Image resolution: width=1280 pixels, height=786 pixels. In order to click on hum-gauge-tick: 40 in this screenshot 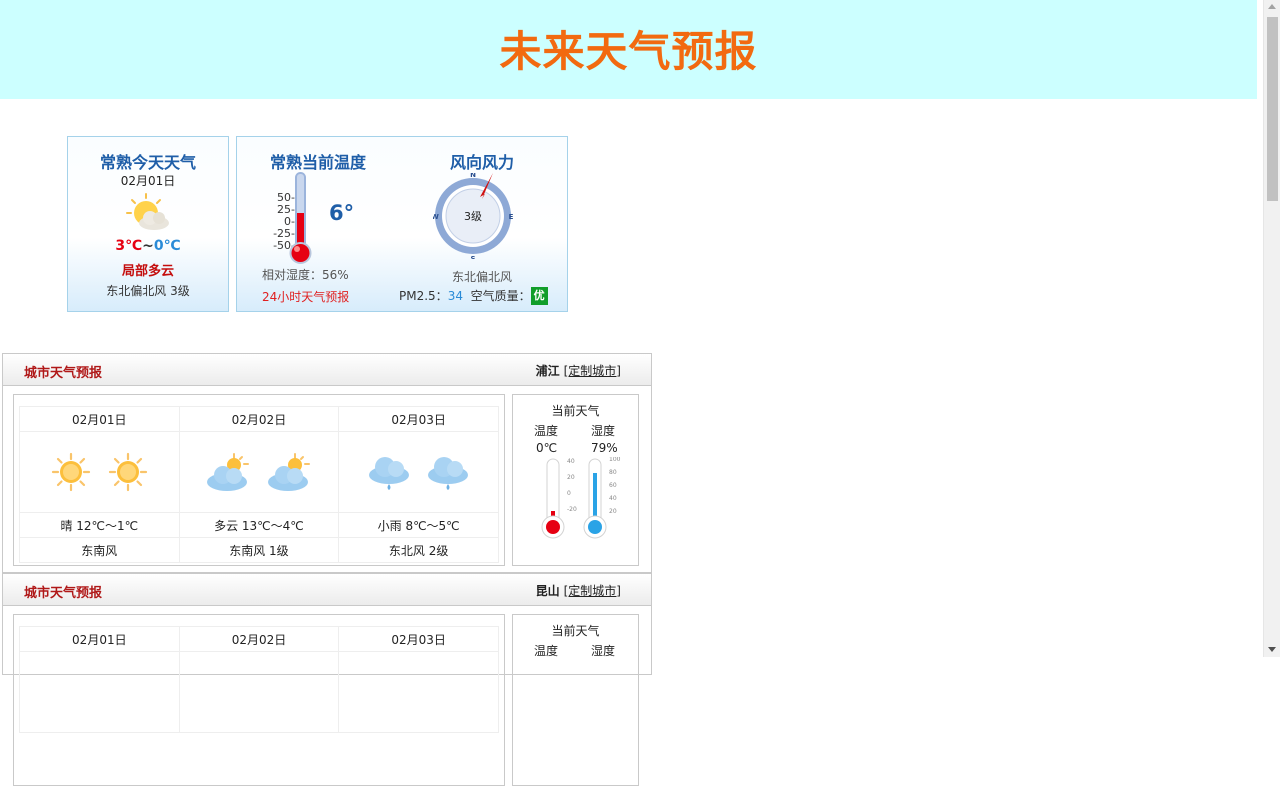, I will do `click(613, 498)`.